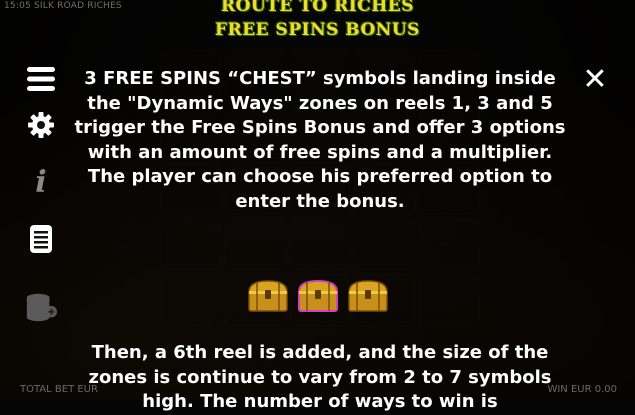 Image resolution: width=635 pixels, height=415 pixels. What do you see at coordinates (41, 182) in the screenshot?
I see `info-icon: i` at bounding box center [41, 182].